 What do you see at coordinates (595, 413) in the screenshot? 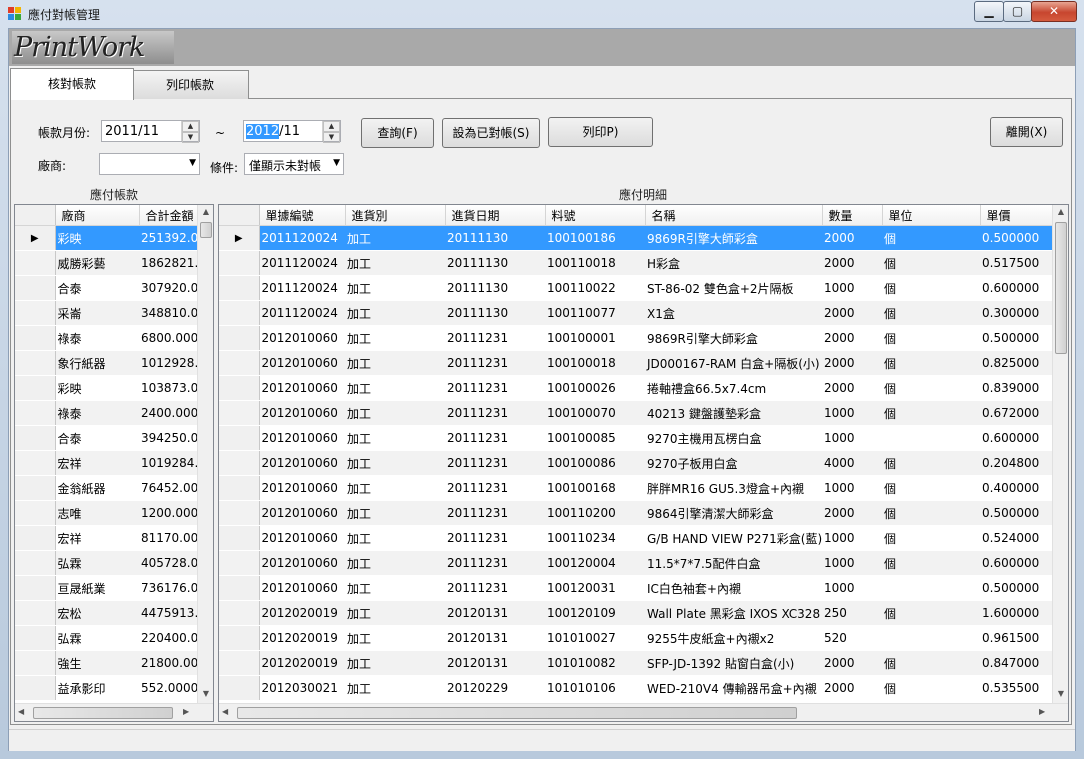
I see `table-cell: 100100070` at bounding box center [595, 413].